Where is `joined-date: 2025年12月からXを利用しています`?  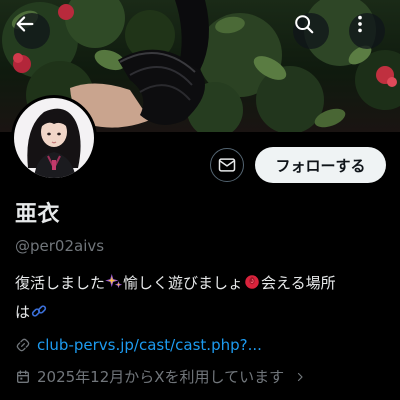 joined-date: 2025年12月からXを利用しています is located at coordinates (161, 377).